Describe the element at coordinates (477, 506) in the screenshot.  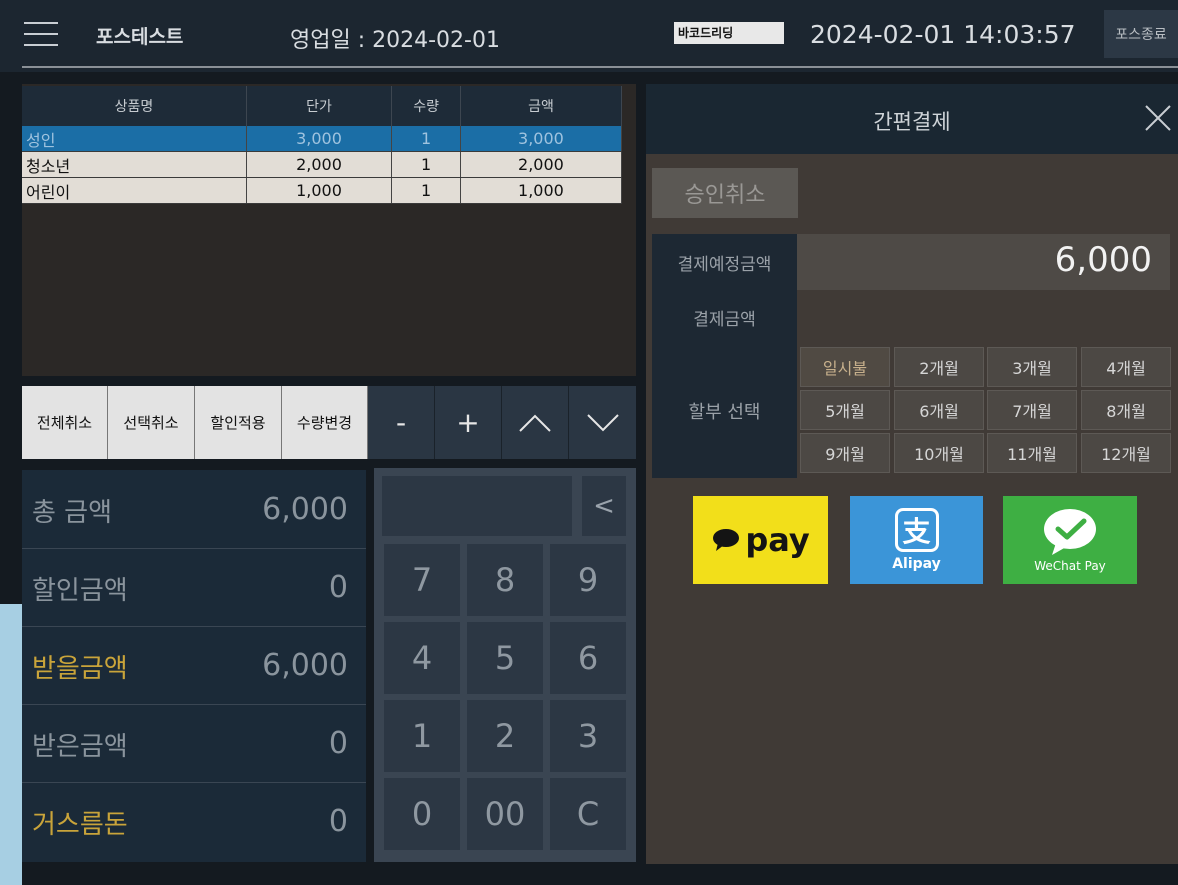
I see `keypad-display` at that location.